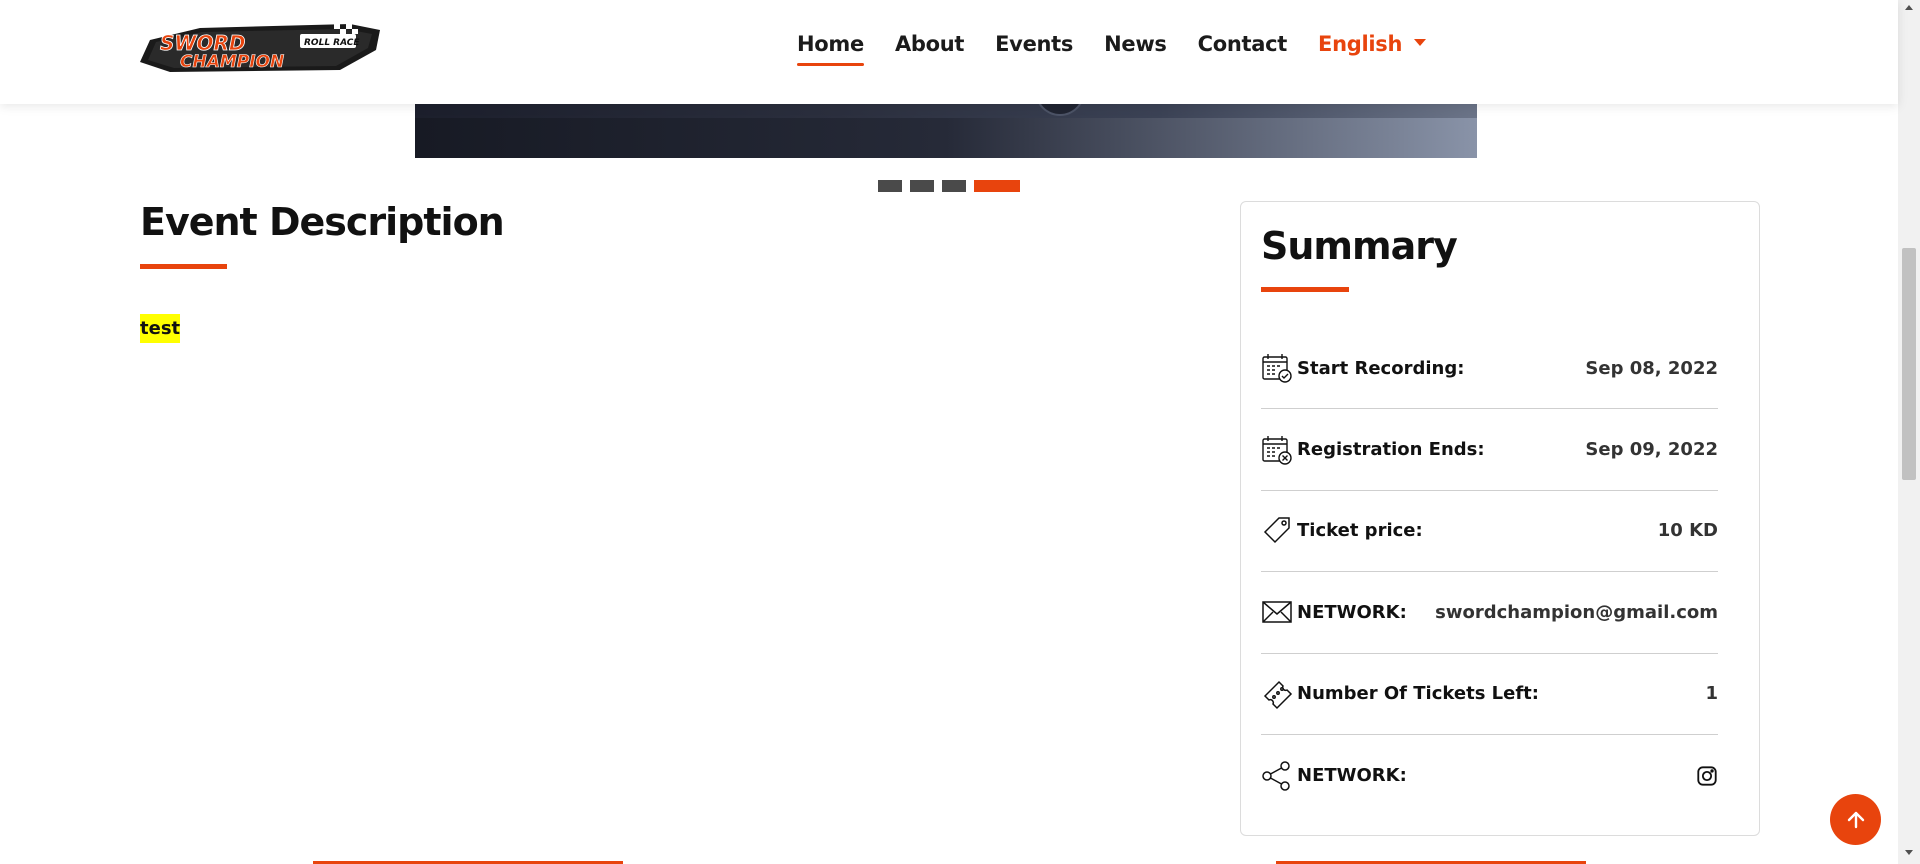  I want to click on nav-contact: Contact, so click(1243, 44).